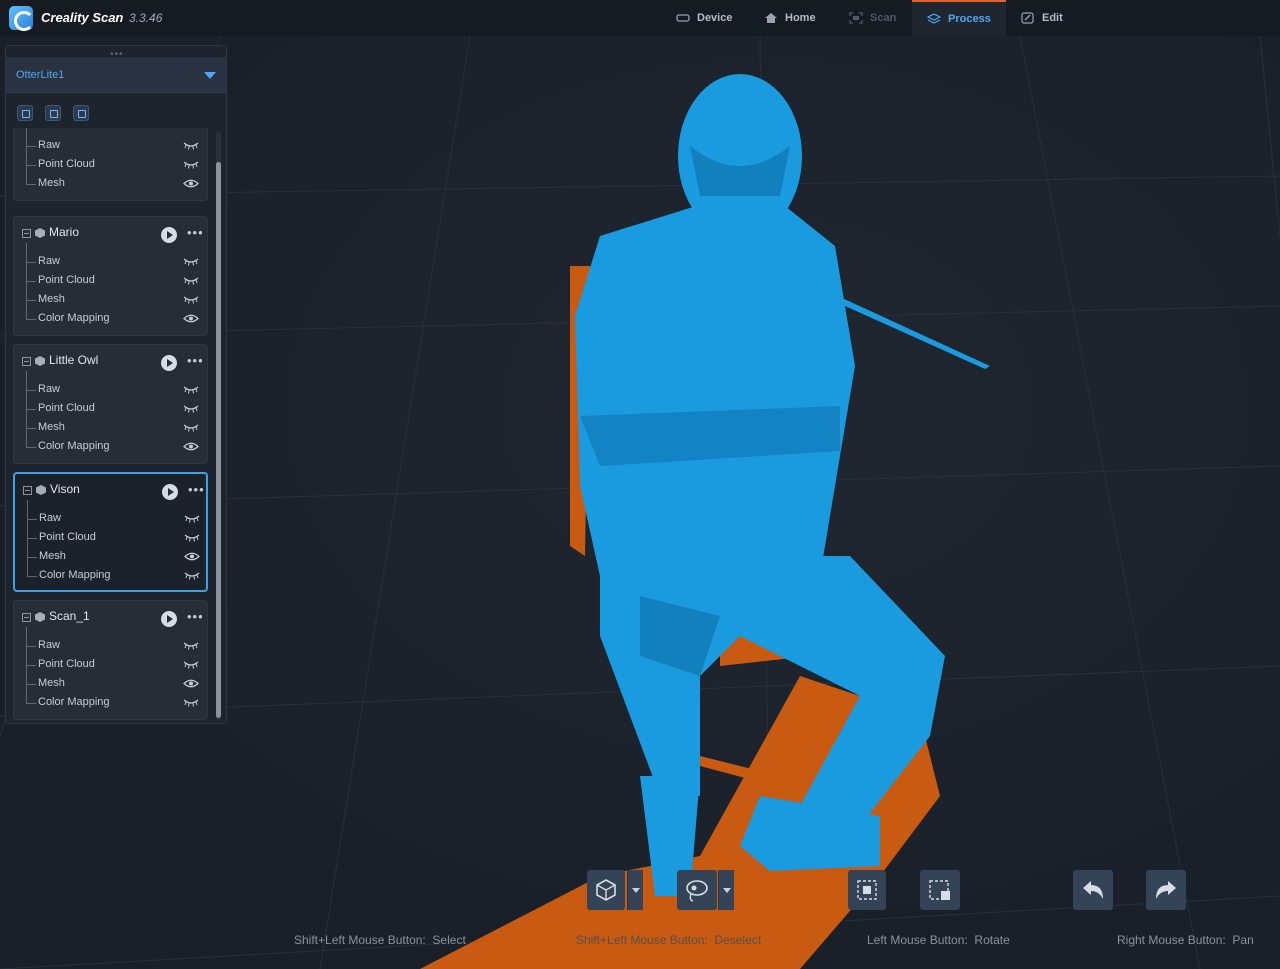 This screenshot has height=969, width=1280. Describe the element at coordinates (82, 17) in the screenshot. I see `app-name: Creality Scan` at that location.